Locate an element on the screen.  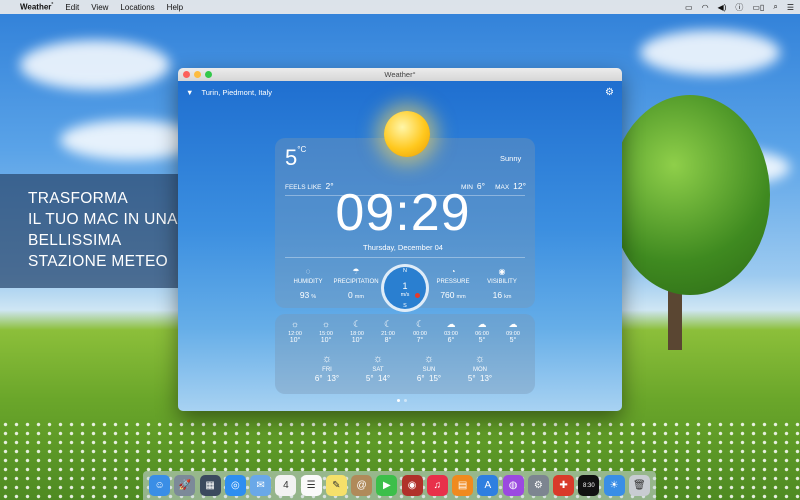
cloud-sun-icon: ☁ is located at coordinates (513, 324).